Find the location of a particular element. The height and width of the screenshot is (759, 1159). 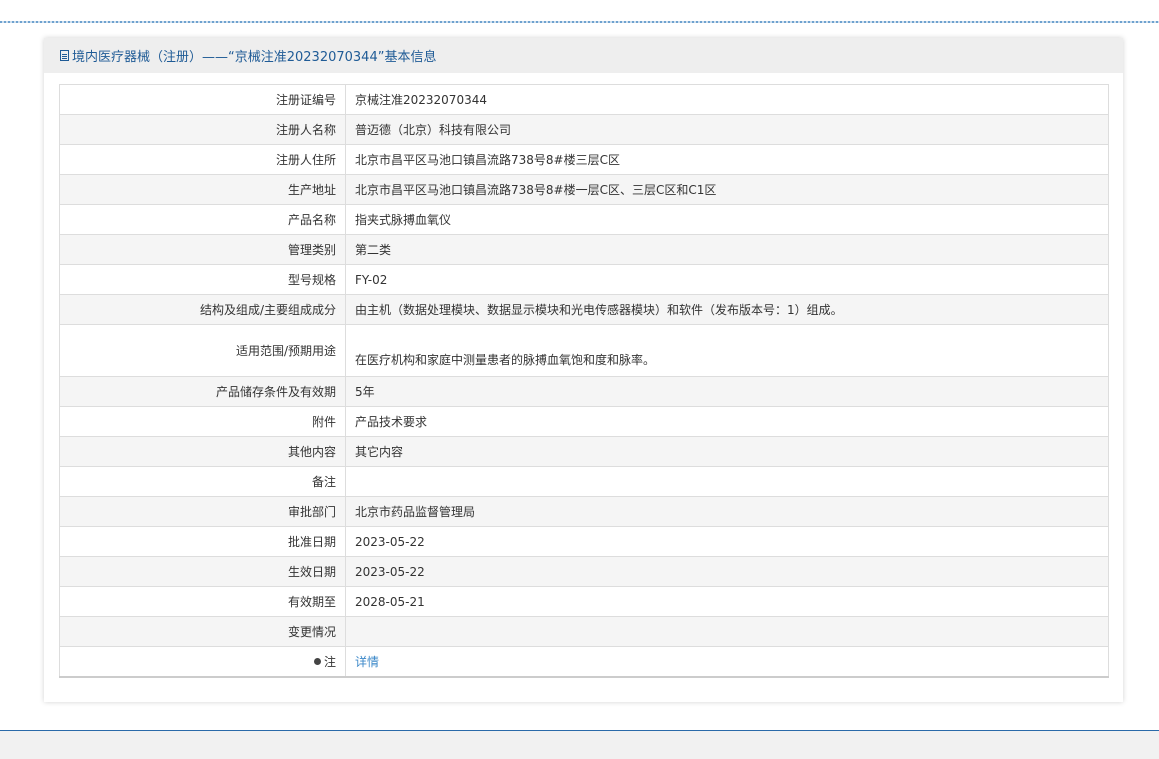

top-divider is located at coordinates (579, 22).